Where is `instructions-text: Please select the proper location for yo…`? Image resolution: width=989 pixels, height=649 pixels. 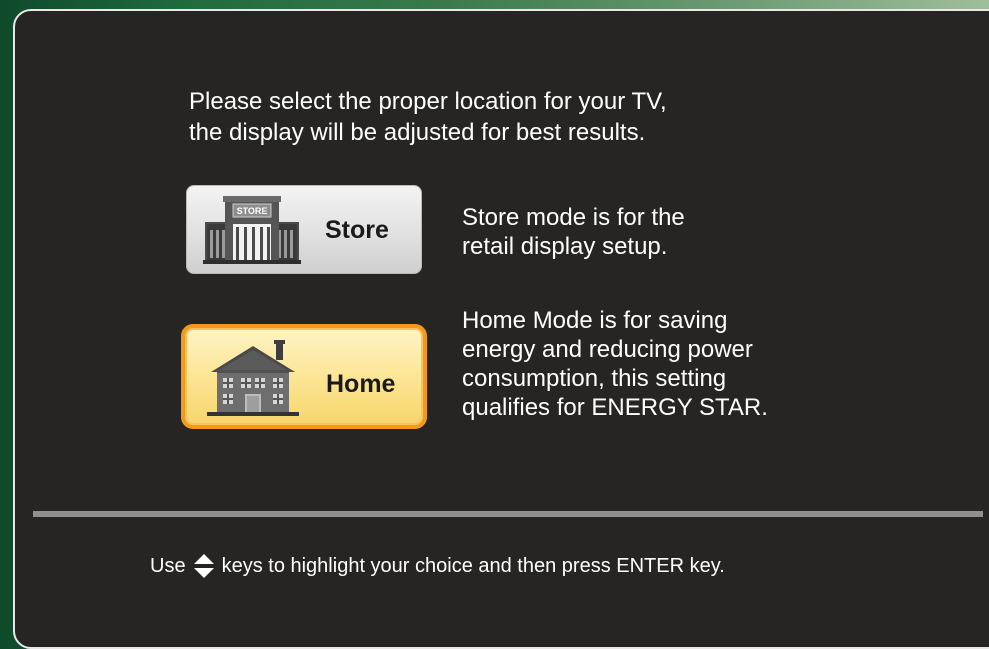 instructions-text: Please select the proper location for yo… is located at coordinates (509, 117).